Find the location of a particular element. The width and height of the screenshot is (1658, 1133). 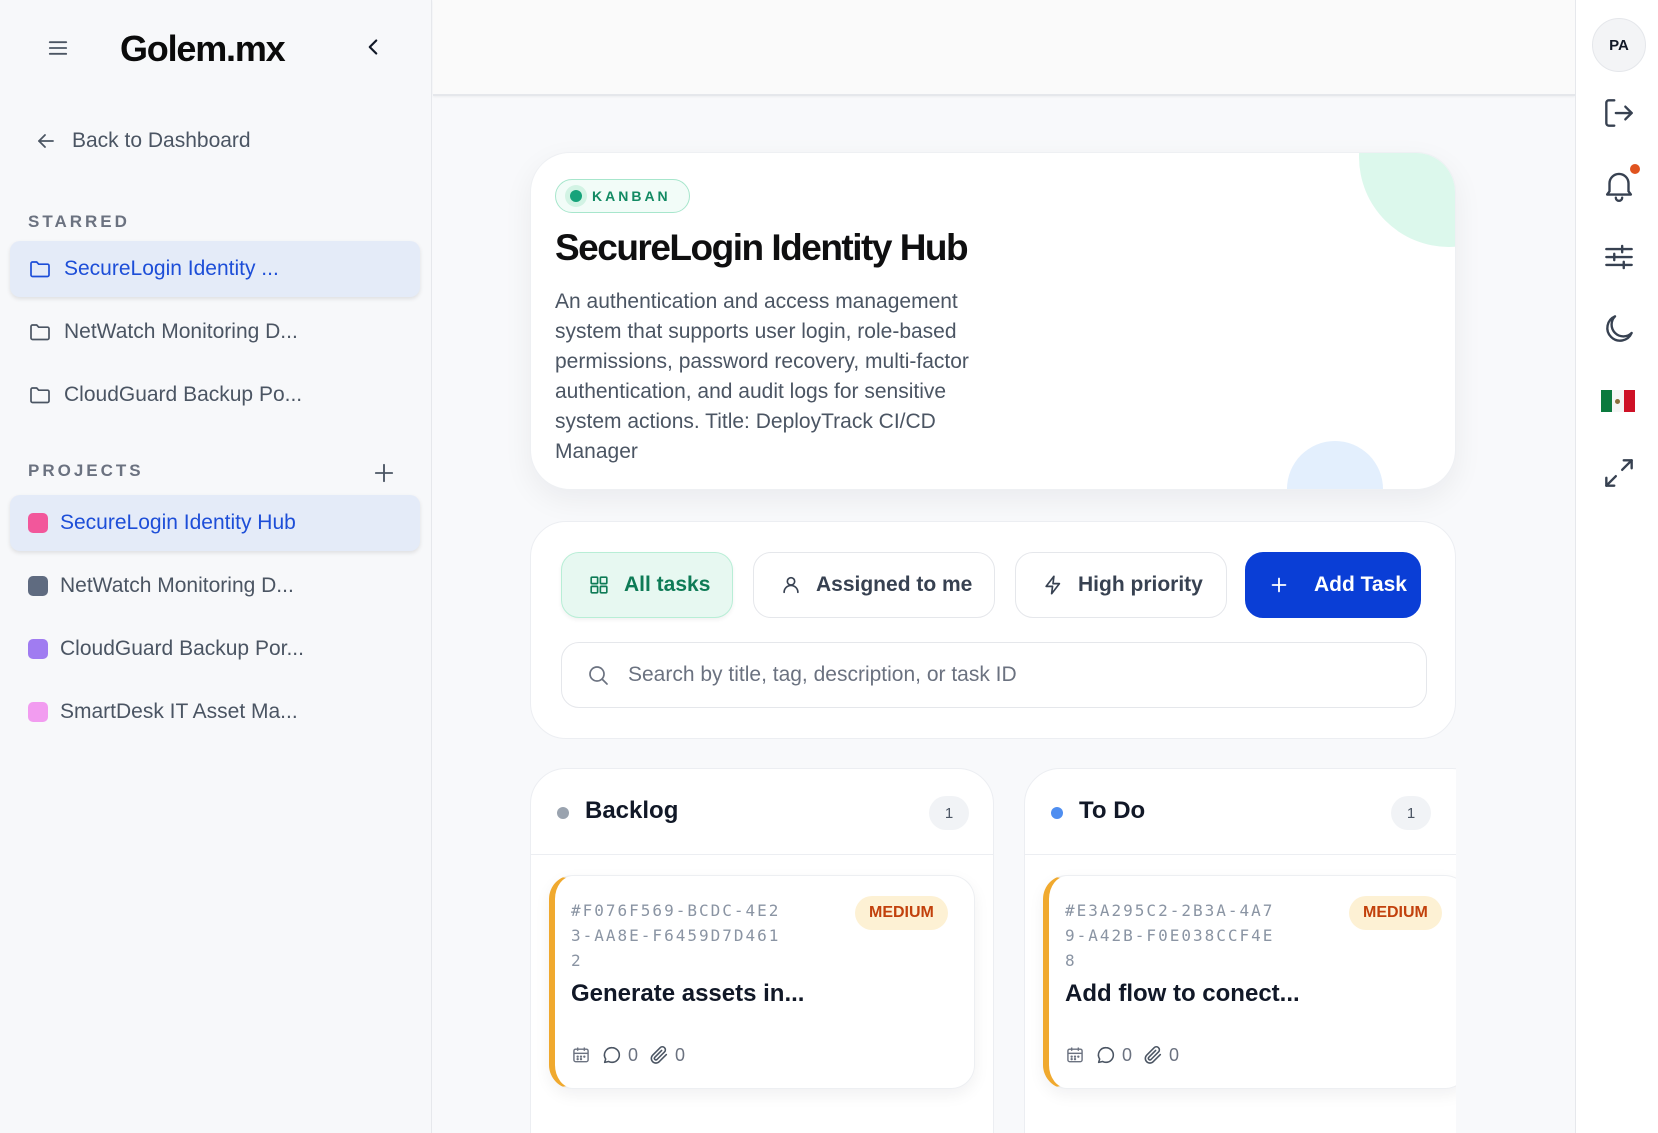

app-logo: Golem.mx is located at coordinates (203, 49).